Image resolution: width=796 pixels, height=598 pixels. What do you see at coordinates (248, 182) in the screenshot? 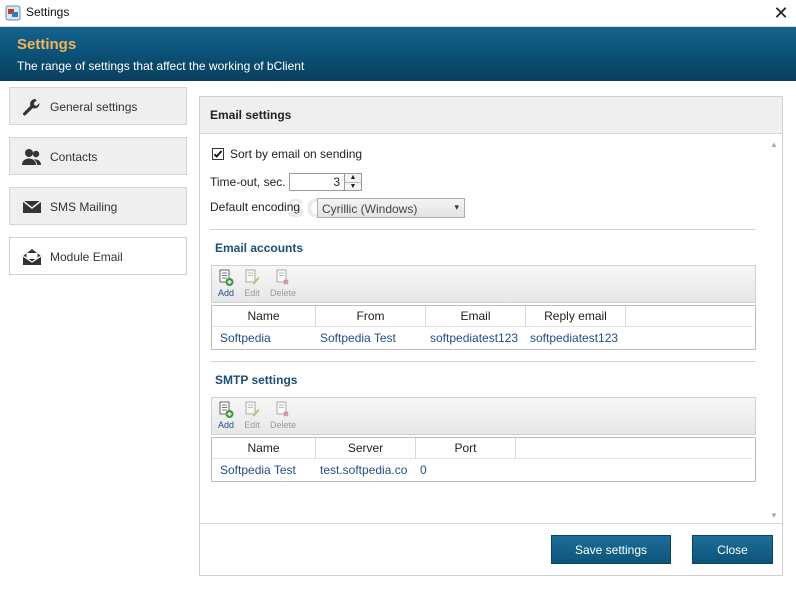
I see `timeout-label: Time-out, sec.` at bounding box center [248, 182].